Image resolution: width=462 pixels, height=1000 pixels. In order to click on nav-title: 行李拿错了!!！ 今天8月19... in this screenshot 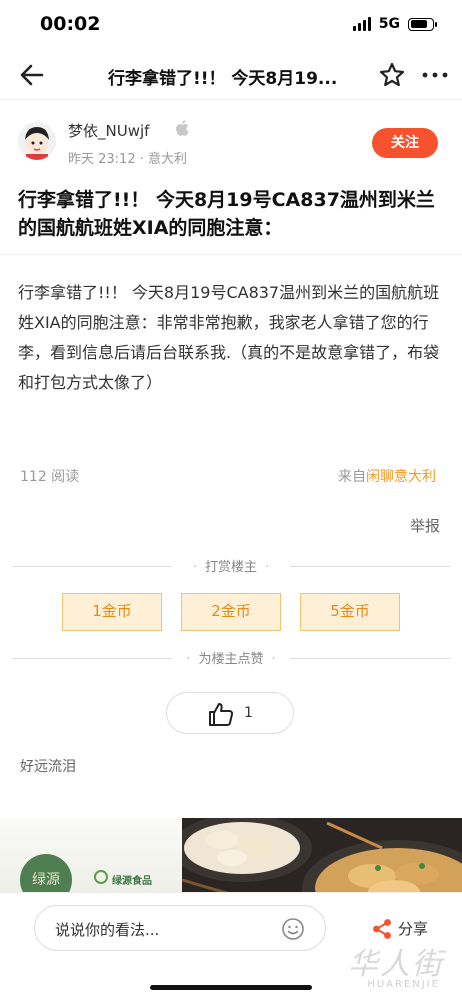, I will do `click(223, 79)`.